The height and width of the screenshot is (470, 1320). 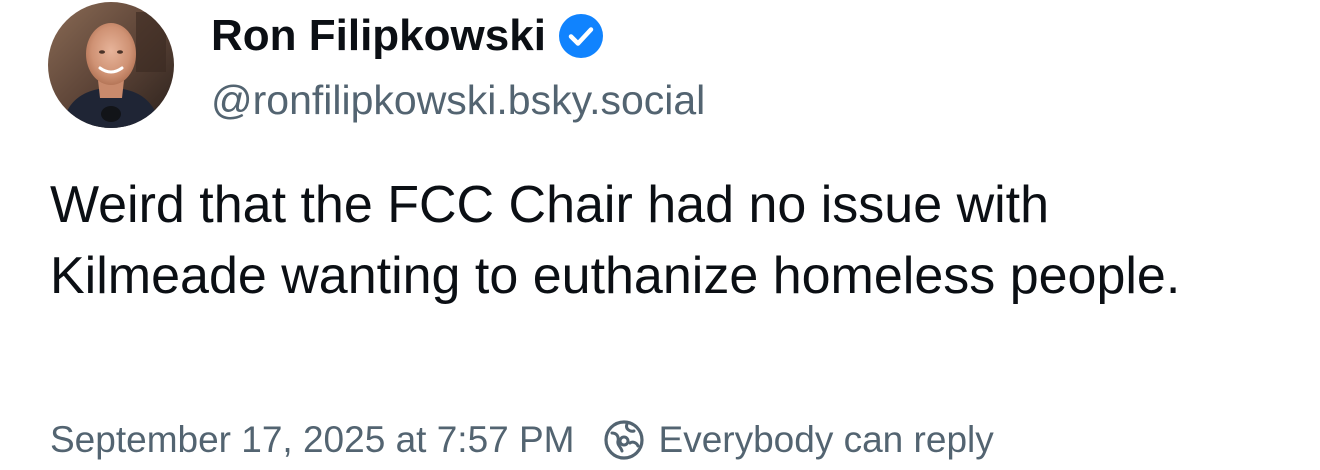 I want to click on avatar-image, so click(x=111, y=65).